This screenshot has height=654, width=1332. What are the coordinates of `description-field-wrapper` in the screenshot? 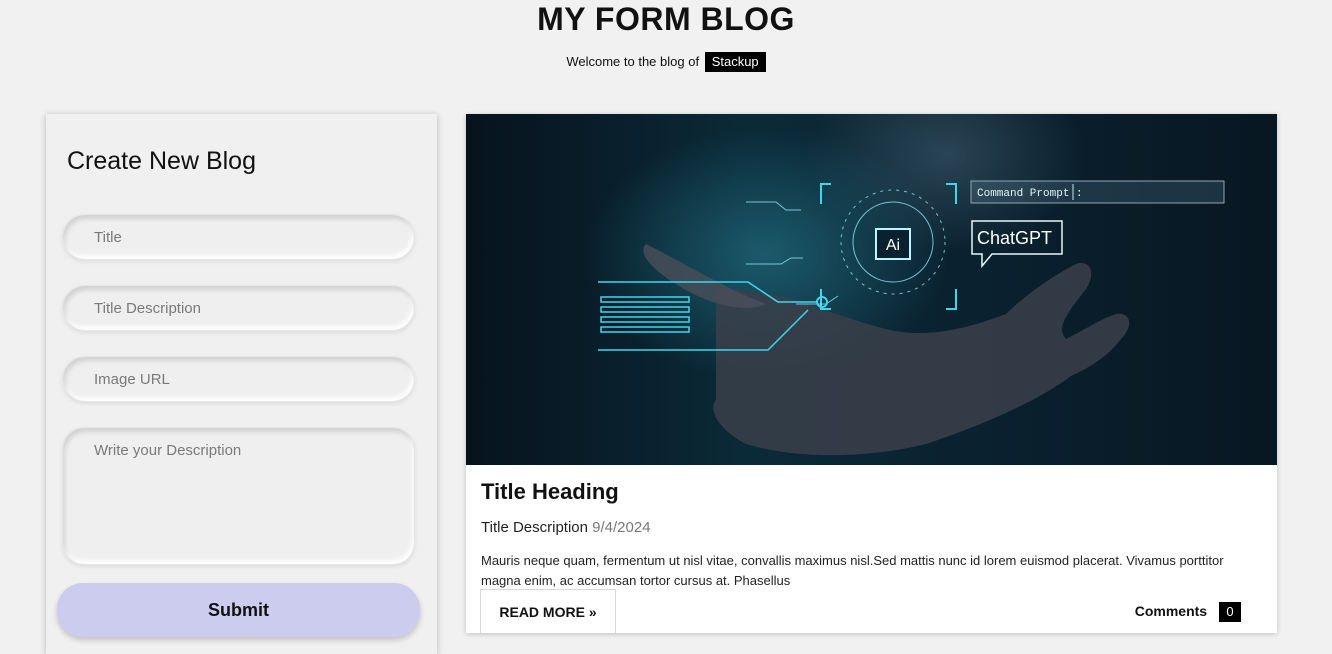 It's located at (238, 308).